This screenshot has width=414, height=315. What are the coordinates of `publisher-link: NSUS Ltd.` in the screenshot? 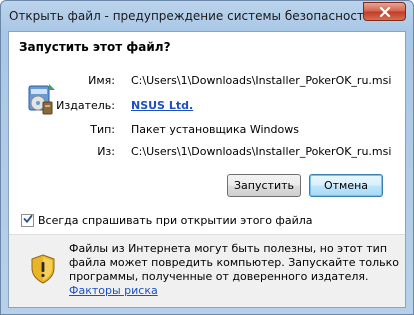 It's located at (162, 105).